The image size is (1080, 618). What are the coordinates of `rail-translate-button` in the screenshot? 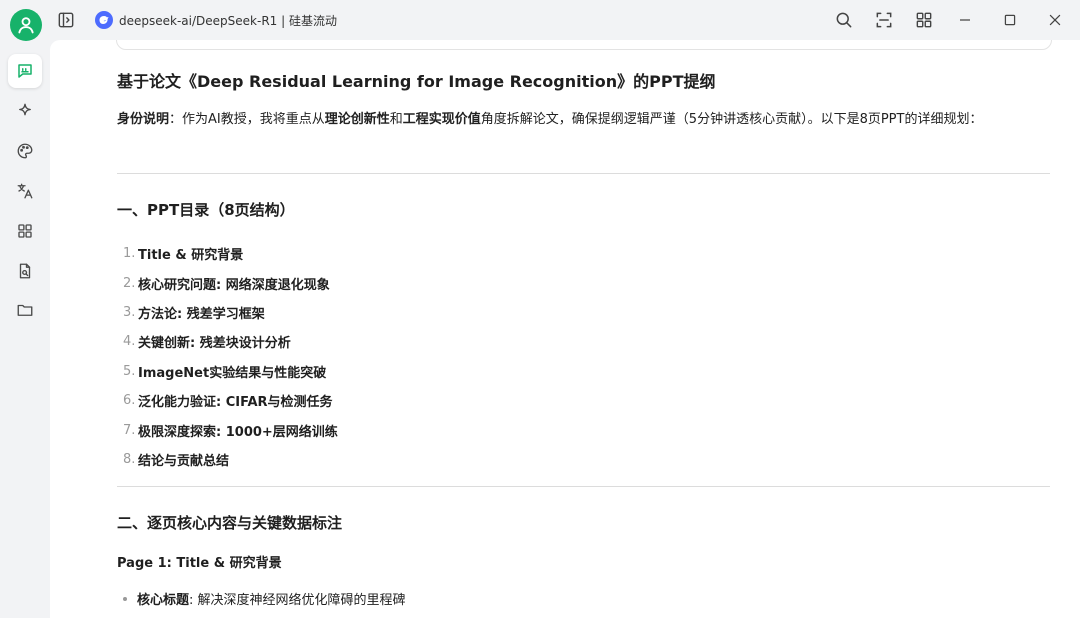 It's located at (25, 191).